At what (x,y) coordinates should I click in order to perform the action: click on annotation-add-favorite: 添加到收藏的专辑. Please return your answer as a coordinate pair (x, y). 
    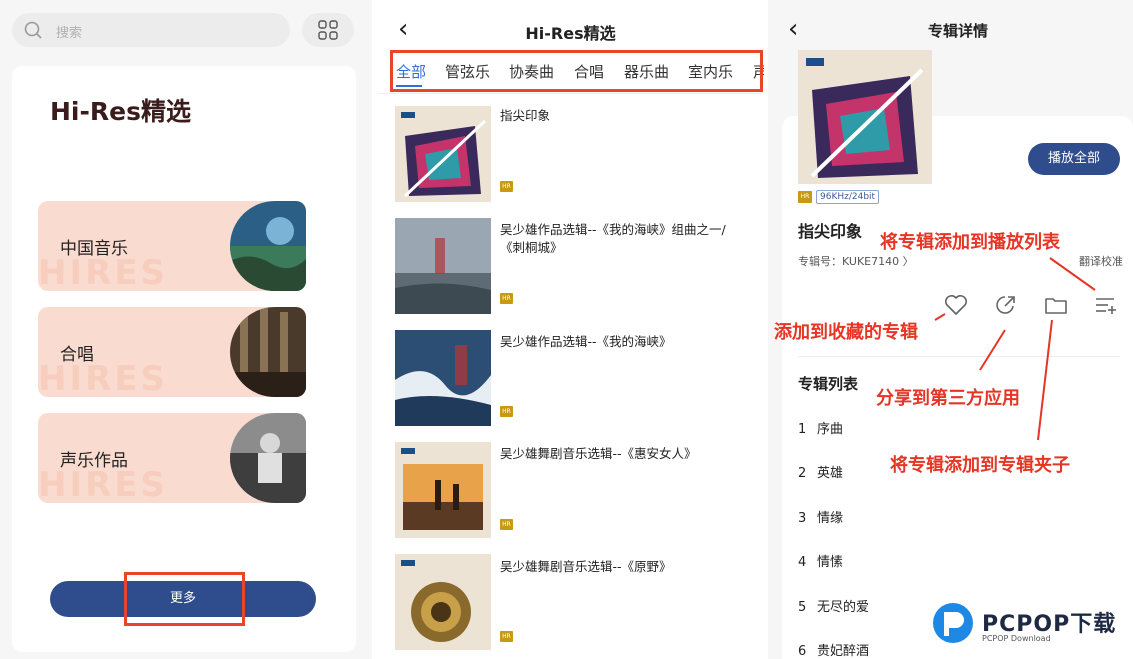
    Looking at the image, I should click on (846, 332).